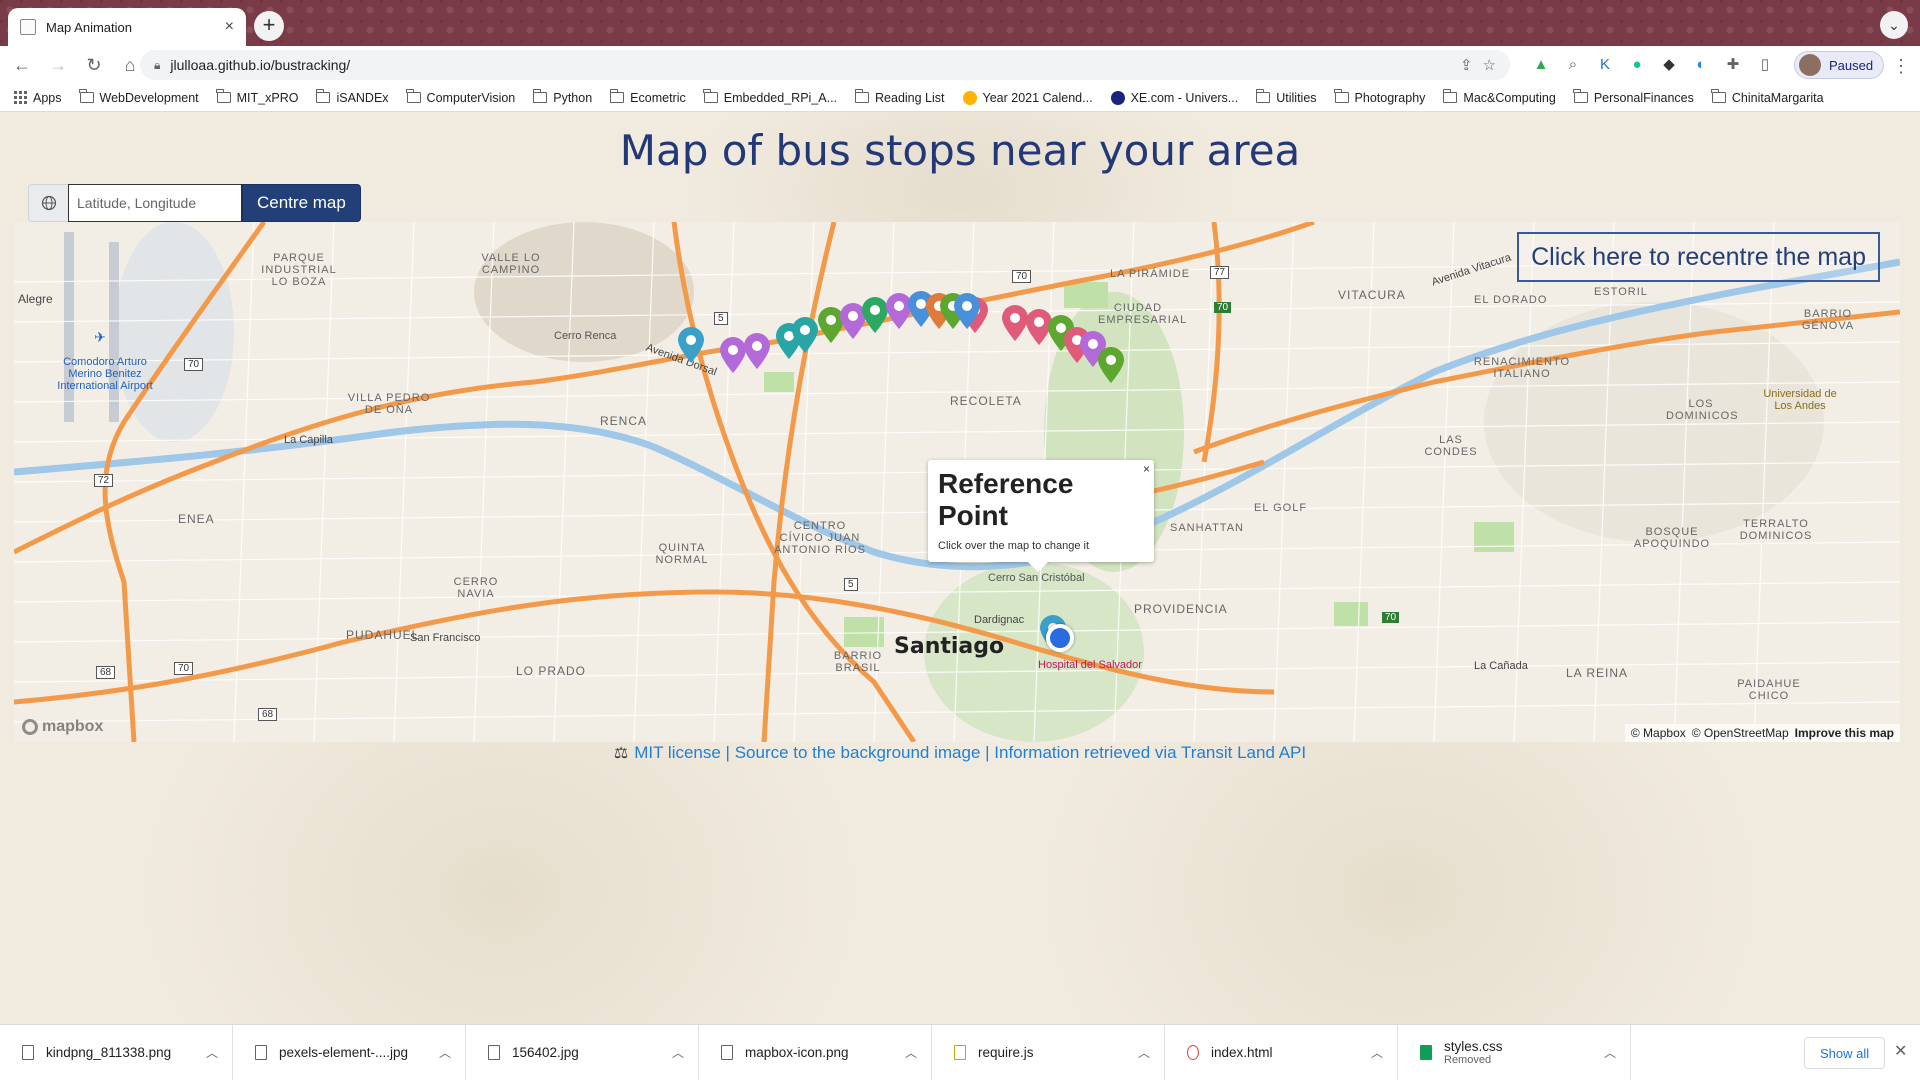 The width and height of the screenshot is (1920, 1080). I want to click on grammarly-extension-icon: ●, so click(1637, 65).